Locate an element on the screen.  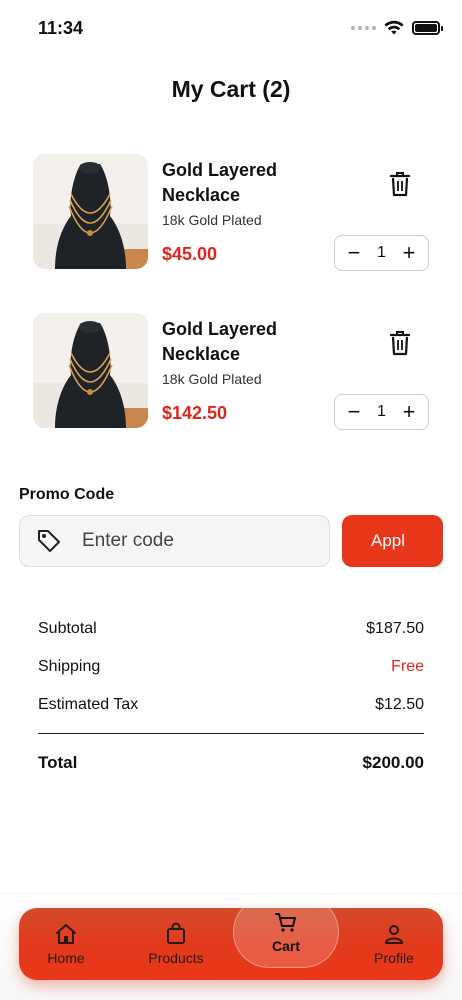
subtotal-label: Subtotal is located at coordinates (67, 628).